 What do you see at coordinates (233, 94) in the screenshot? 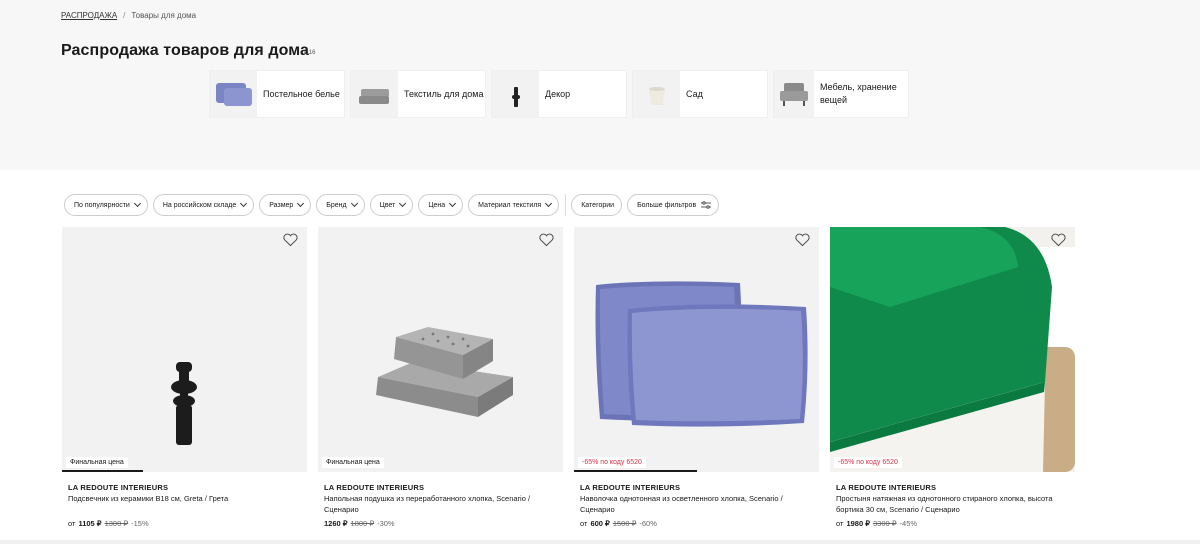
I see `pillow-icon` at bounding box center [233, 94].